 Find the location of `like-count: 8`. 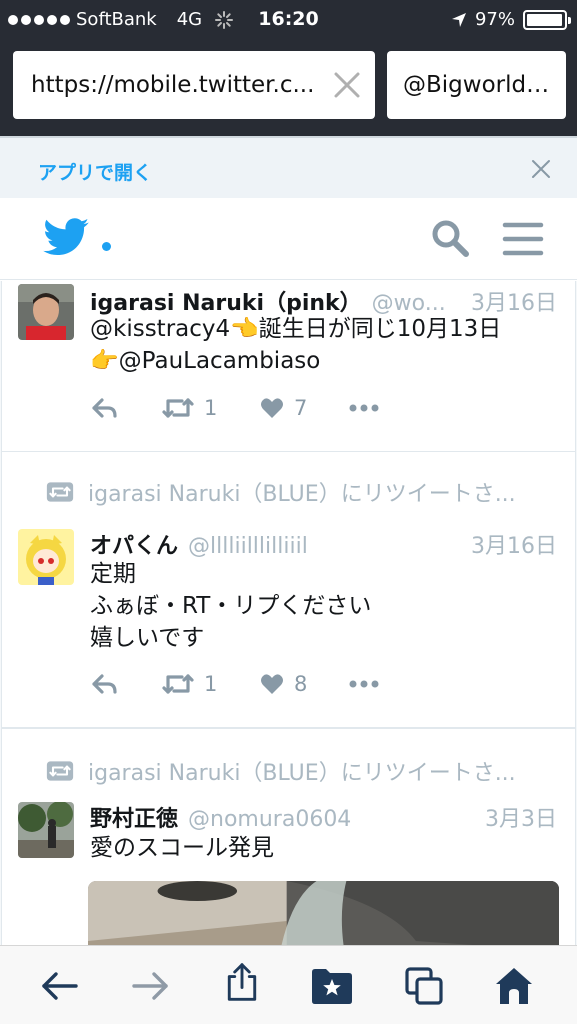

like-count: 8 is located at coordinates (301, 684).